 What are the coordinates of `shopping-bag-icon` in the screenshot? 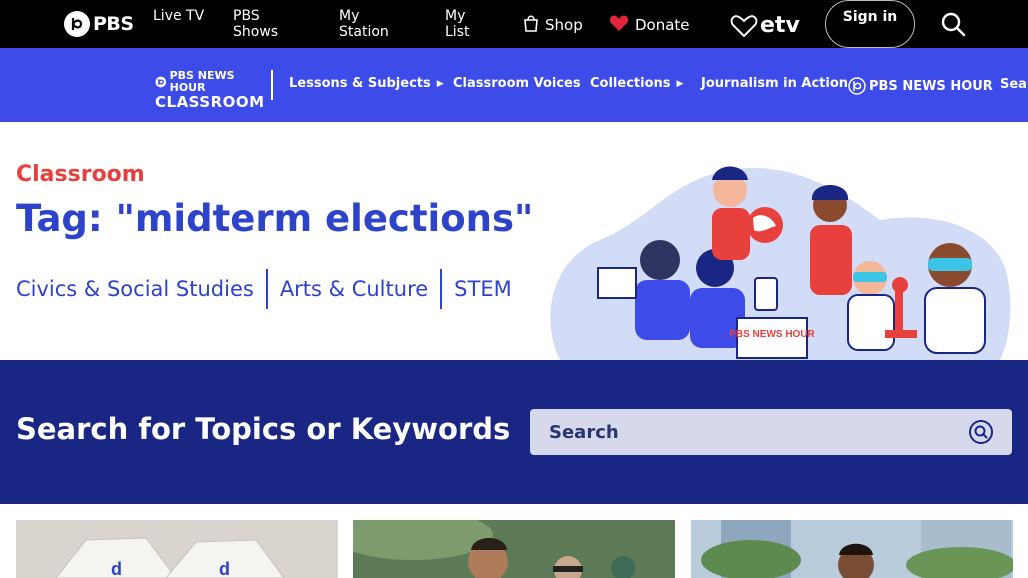 It's located at (531, 25).